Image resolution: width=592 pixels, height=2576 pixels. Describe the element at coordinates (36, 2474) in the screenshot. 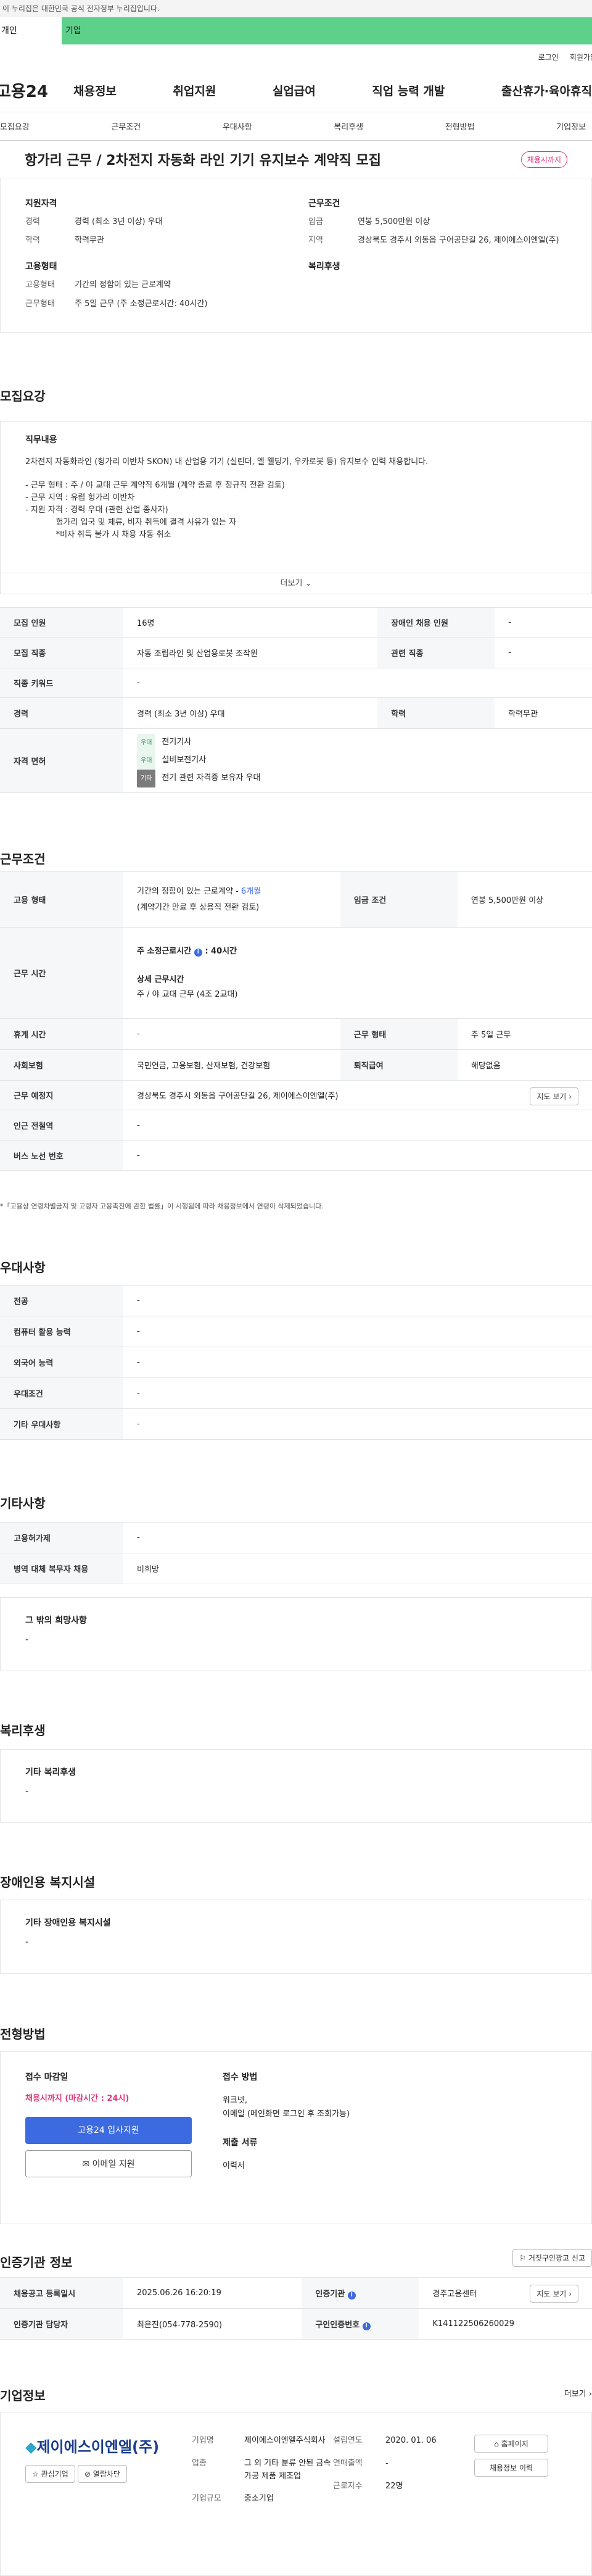

I see `star-icon: ☆` at that location.